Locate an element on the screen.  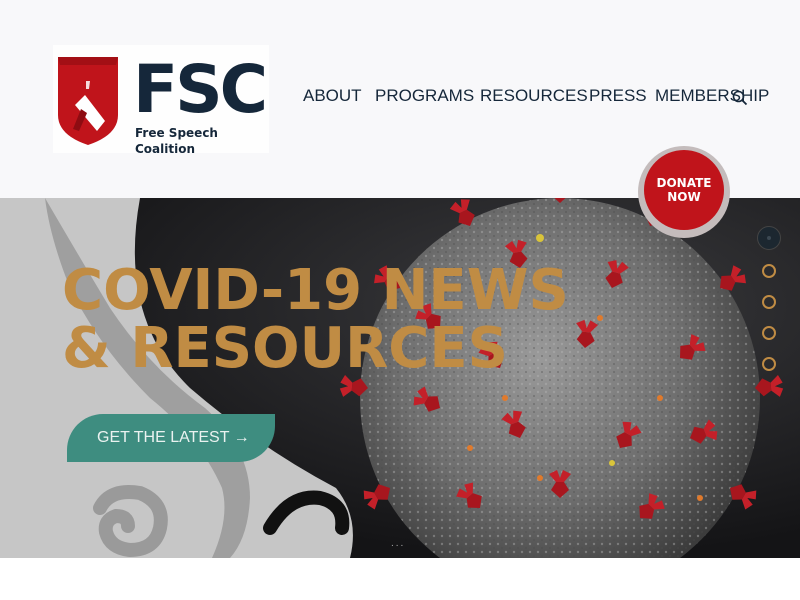
nav-item-membership: MEMBERSHIP is located at coordinates (712, 96).